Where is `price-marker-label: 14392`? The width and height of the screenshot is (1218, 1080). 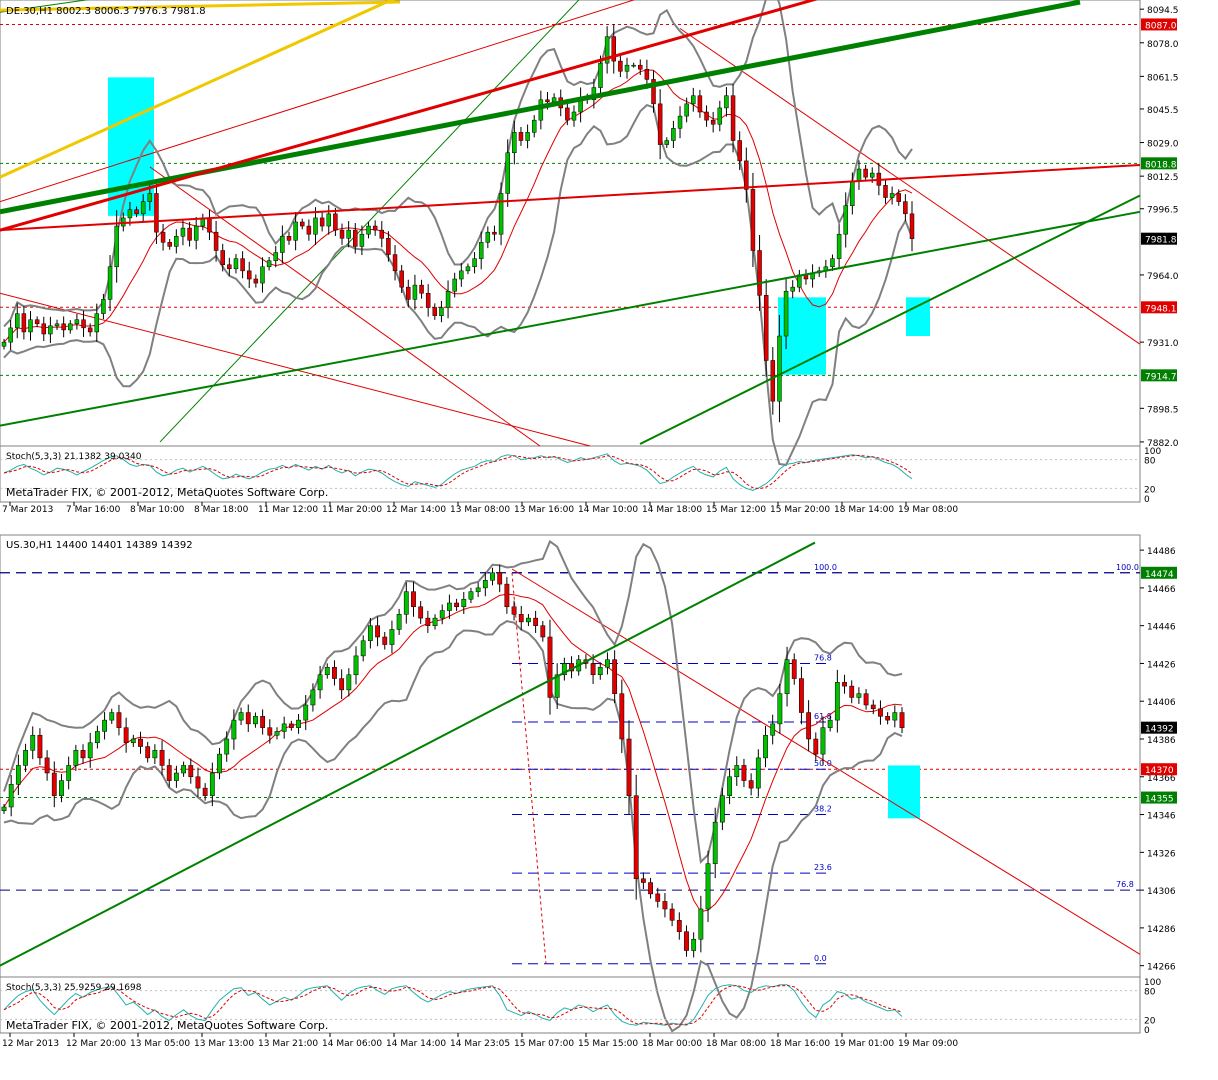
price-marker-label: 14392 is located at coordinates (1159, 730).